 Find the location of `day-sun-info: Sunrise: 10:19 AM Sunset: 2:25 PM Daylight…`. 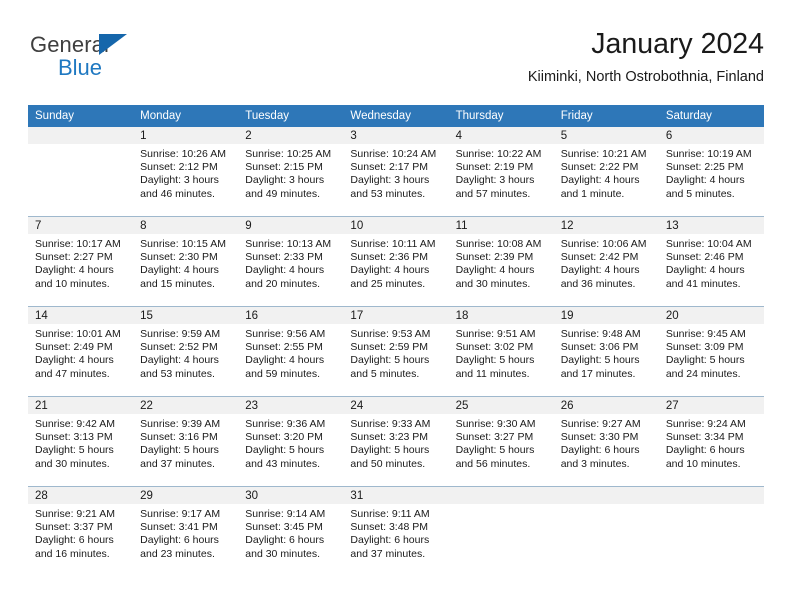

day-sun-info: Sunrise: 10:19 AM Sunset: 2:25 PM Daylight… is located at coordinates (711, 172).